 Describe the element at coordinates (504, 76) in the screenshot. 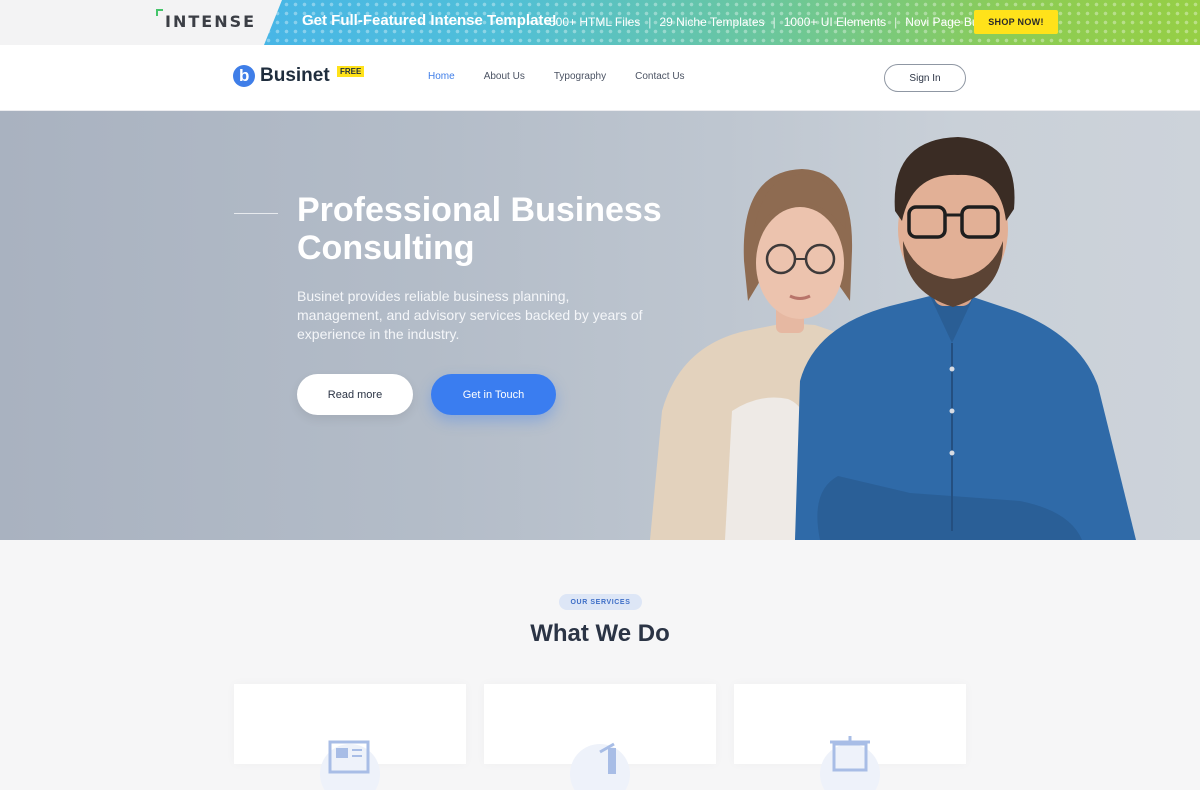

I see `nav-about-us: About Us` at that location.